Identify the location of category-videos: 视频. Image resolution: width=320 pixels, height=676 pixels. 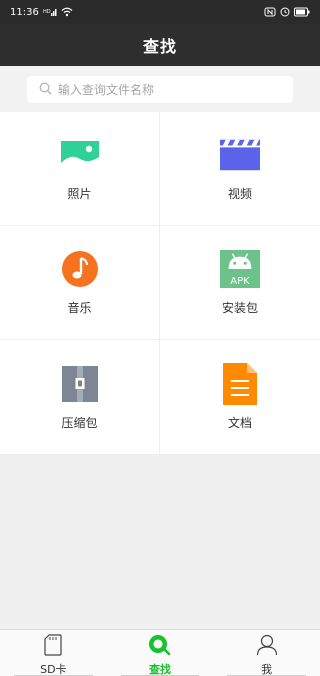
(240, 169).